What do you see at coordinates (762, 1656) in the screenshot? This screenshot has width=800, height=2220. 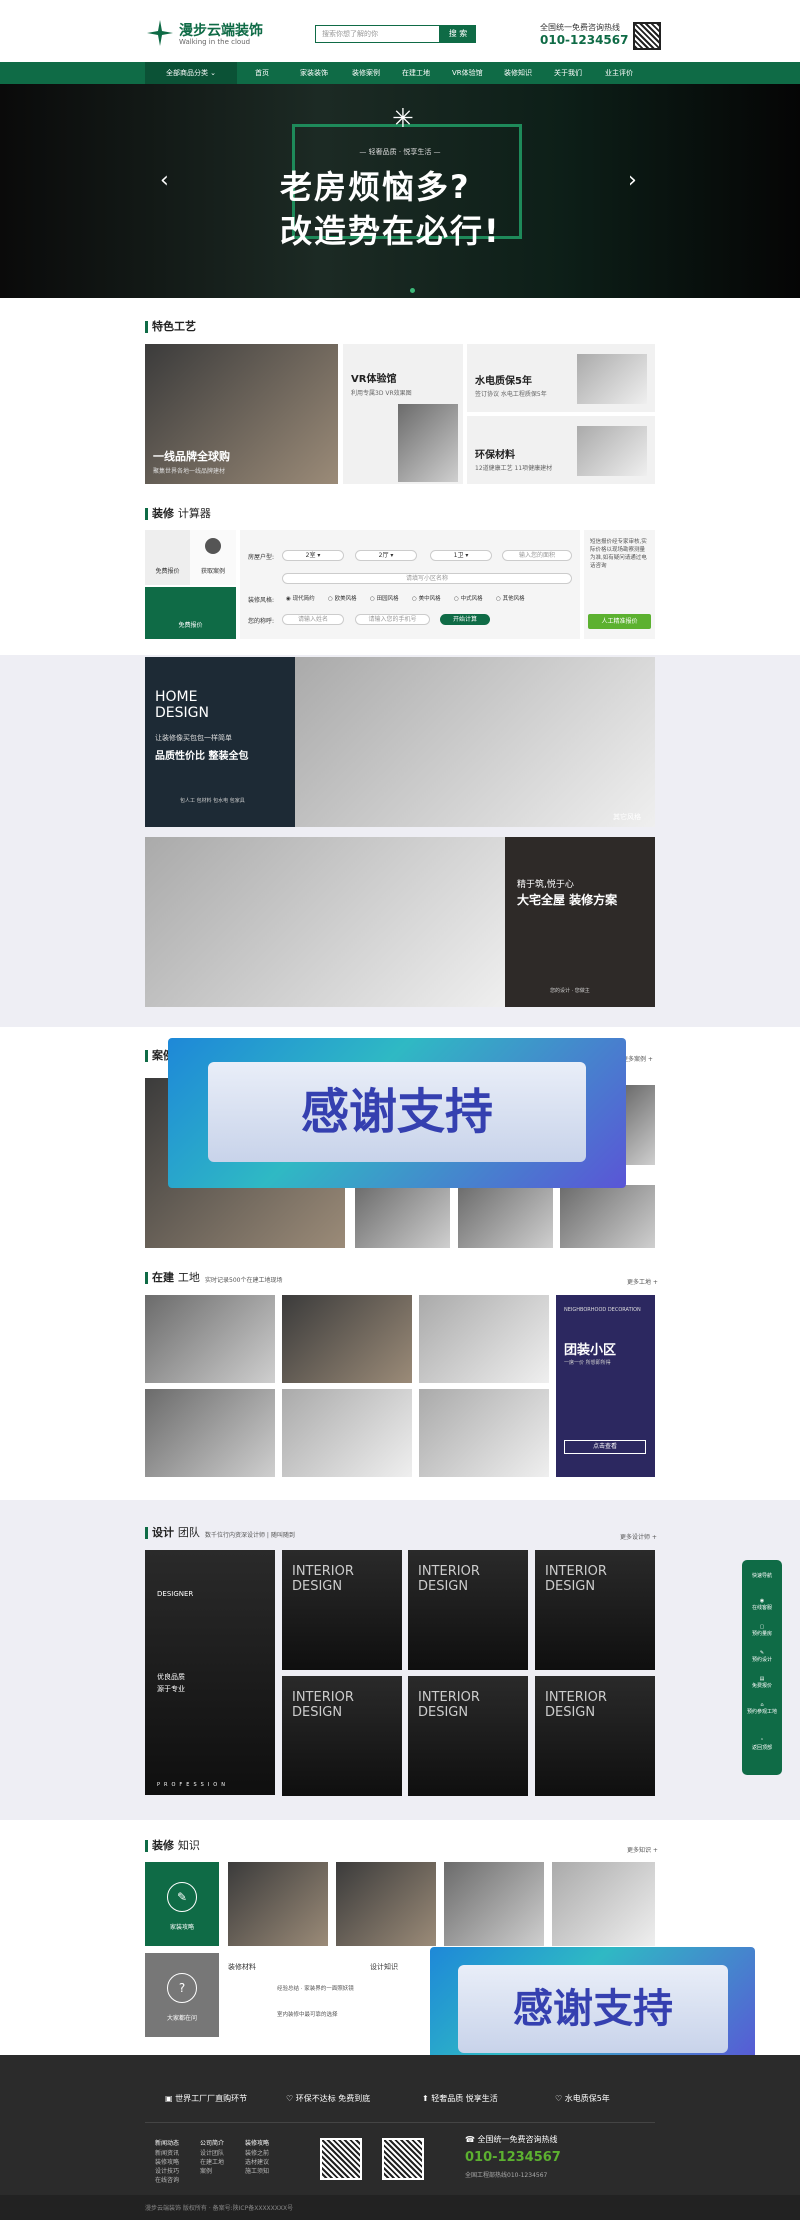 I see `side-design: ✎ 预约设计` at bounding box center [762, 1656].